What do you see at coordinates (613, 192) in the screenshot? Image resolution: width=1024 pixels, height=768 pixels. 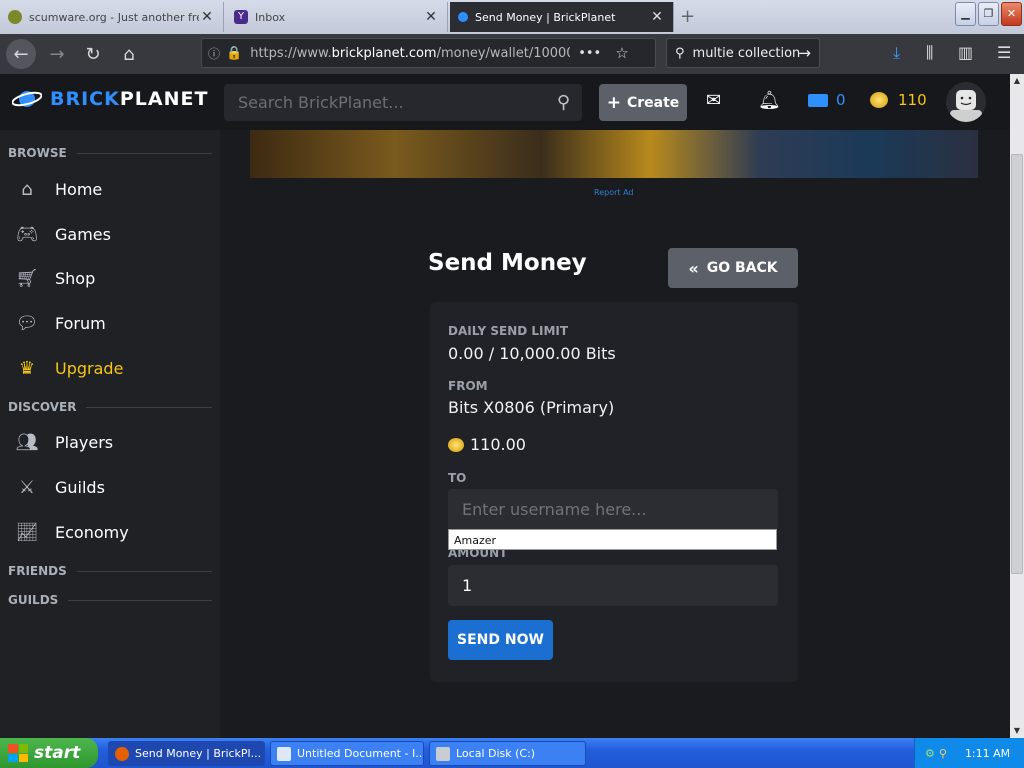 I see `report-ad-link: Report Ad` at bounding box center [613, 192].